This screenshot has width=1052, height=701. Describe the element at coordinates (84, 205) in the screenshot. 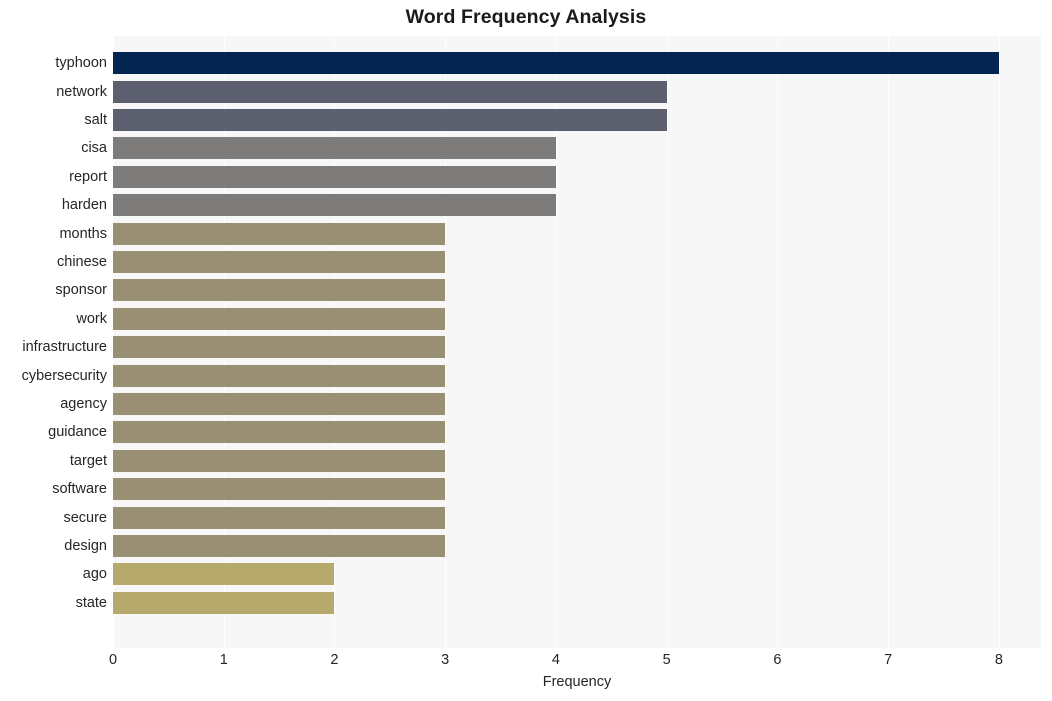

I see `y-tick-label-harden: harden` at that location.